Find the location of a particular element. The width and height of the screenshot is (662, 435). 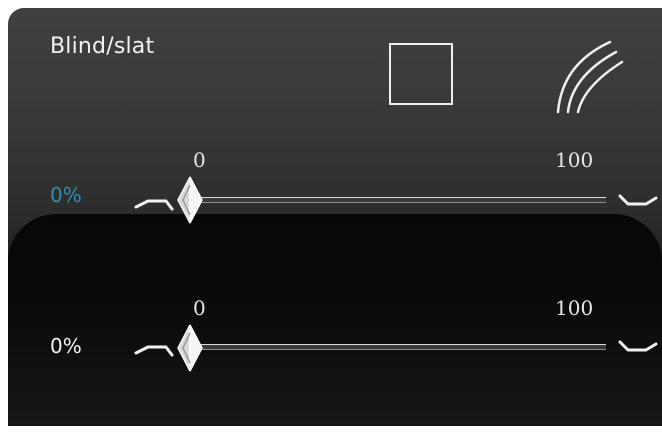

panel-title: Blind/slat is located at coordinates (102, 46).